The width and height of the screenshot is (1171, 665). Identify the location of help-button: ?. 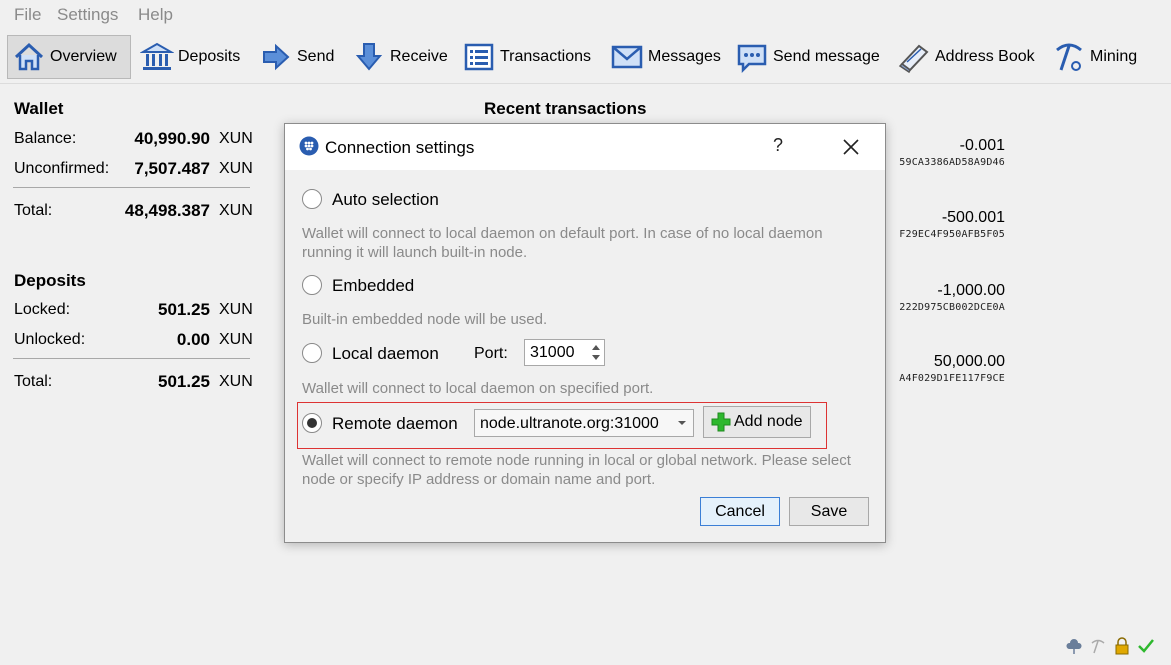
(778, 145).